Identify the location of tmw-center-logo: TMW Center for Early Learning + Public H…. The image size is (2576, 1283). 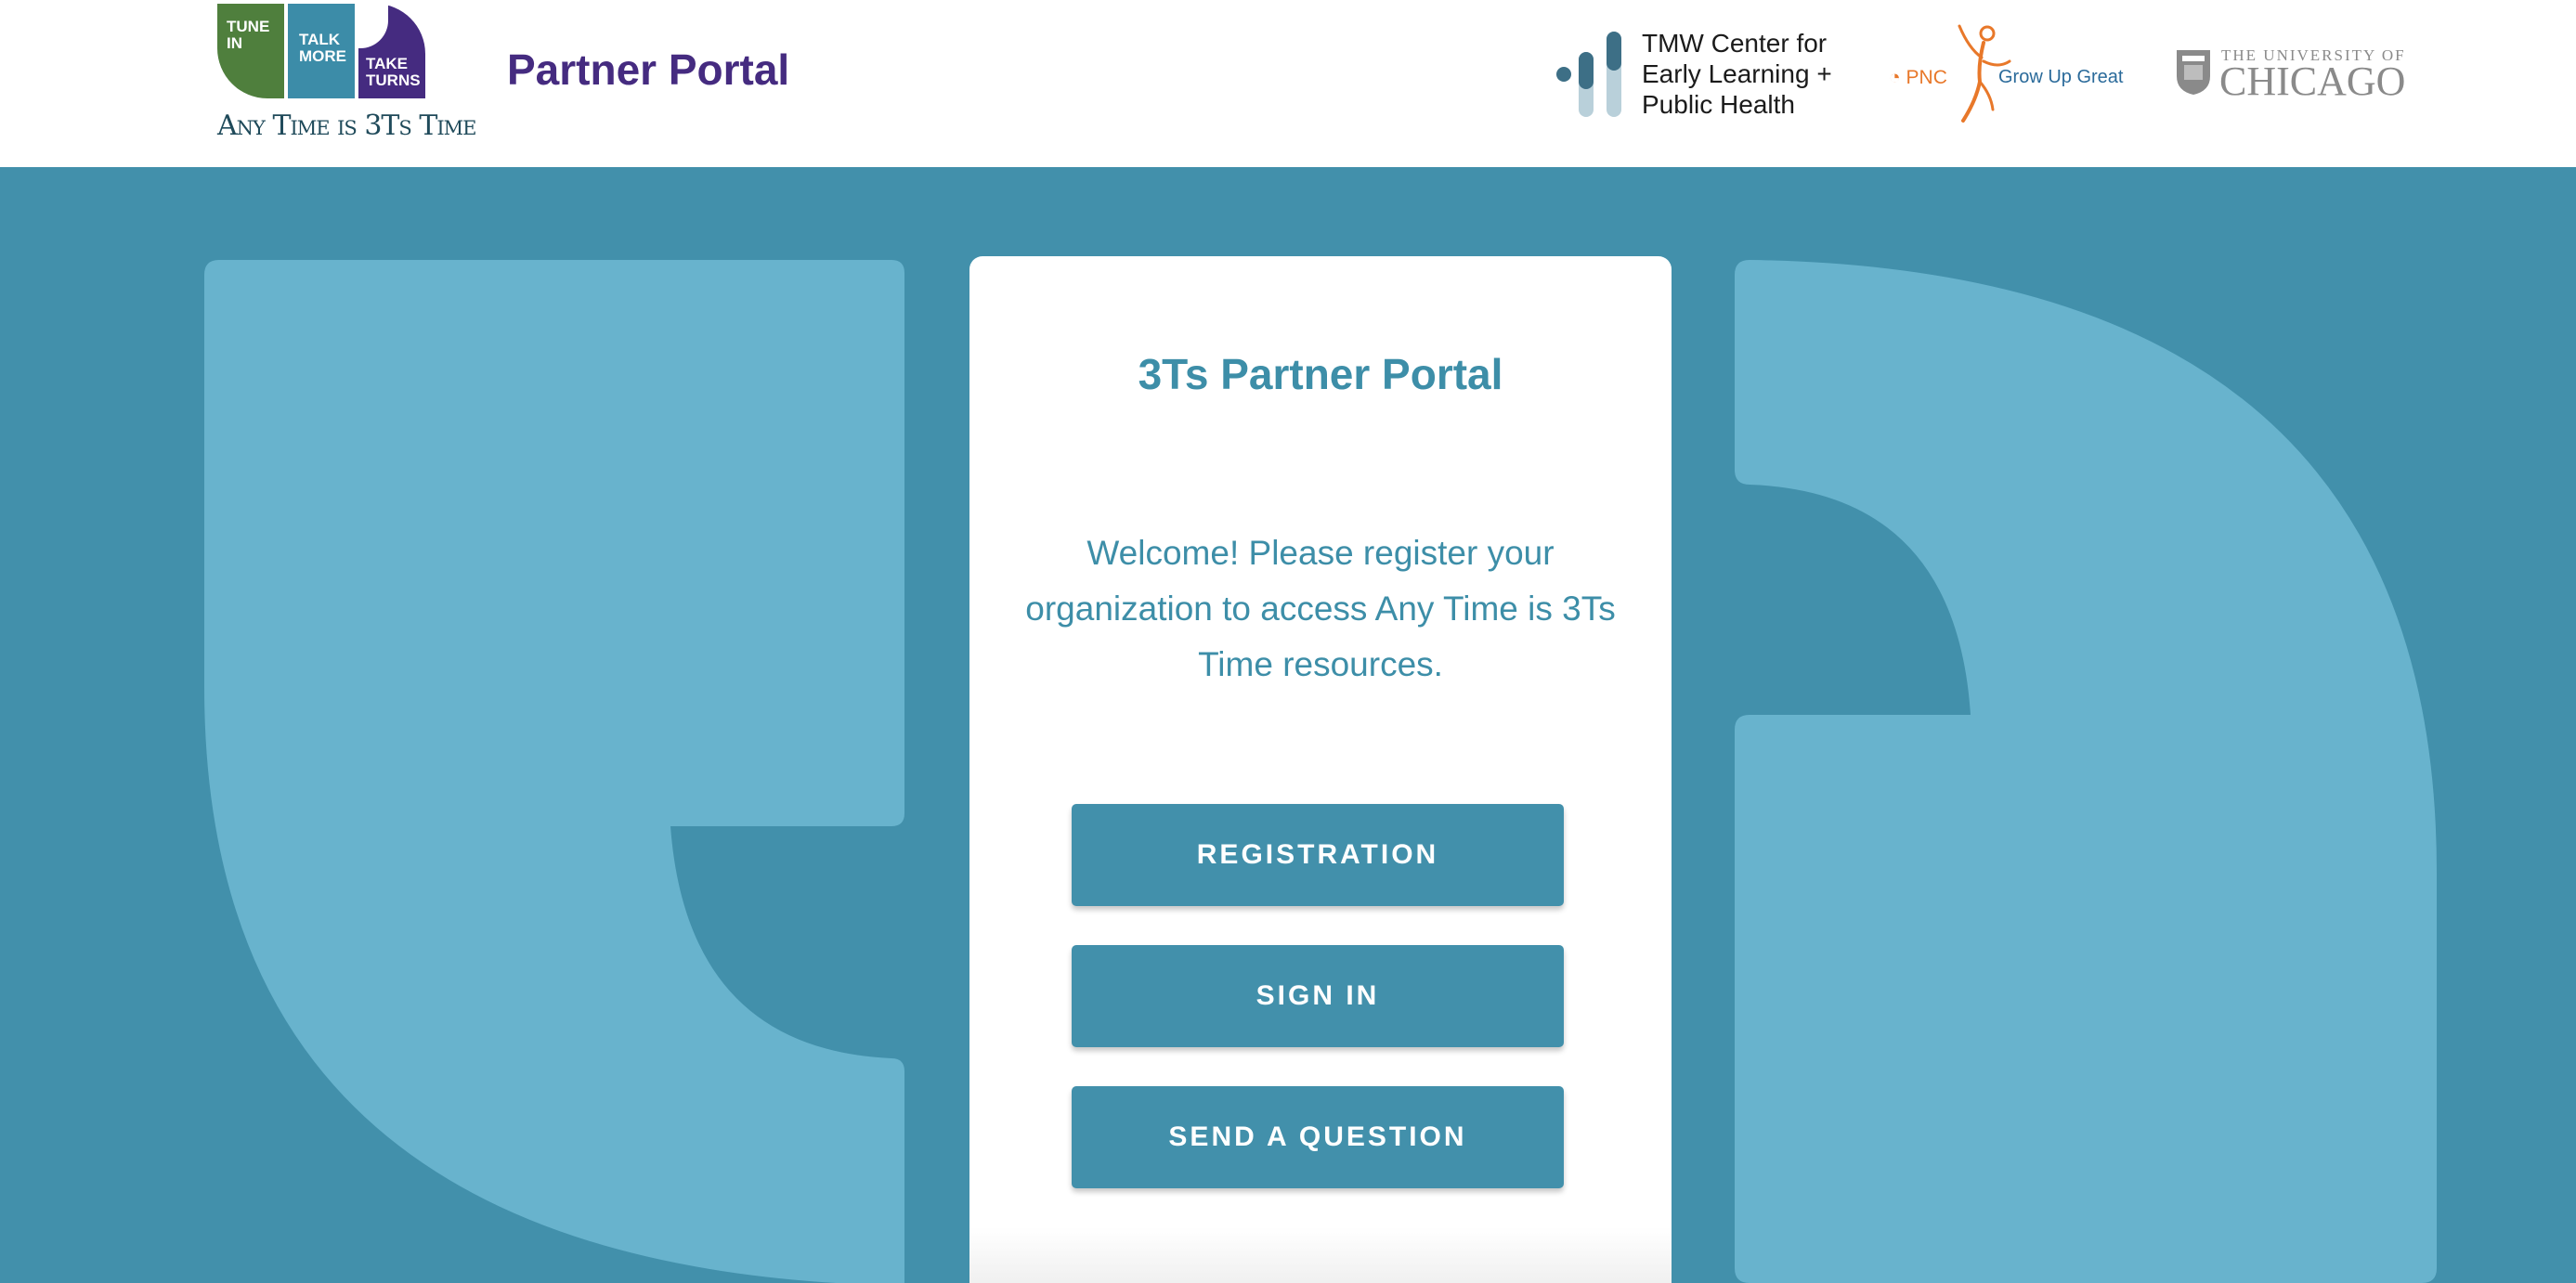
(1696, 74).